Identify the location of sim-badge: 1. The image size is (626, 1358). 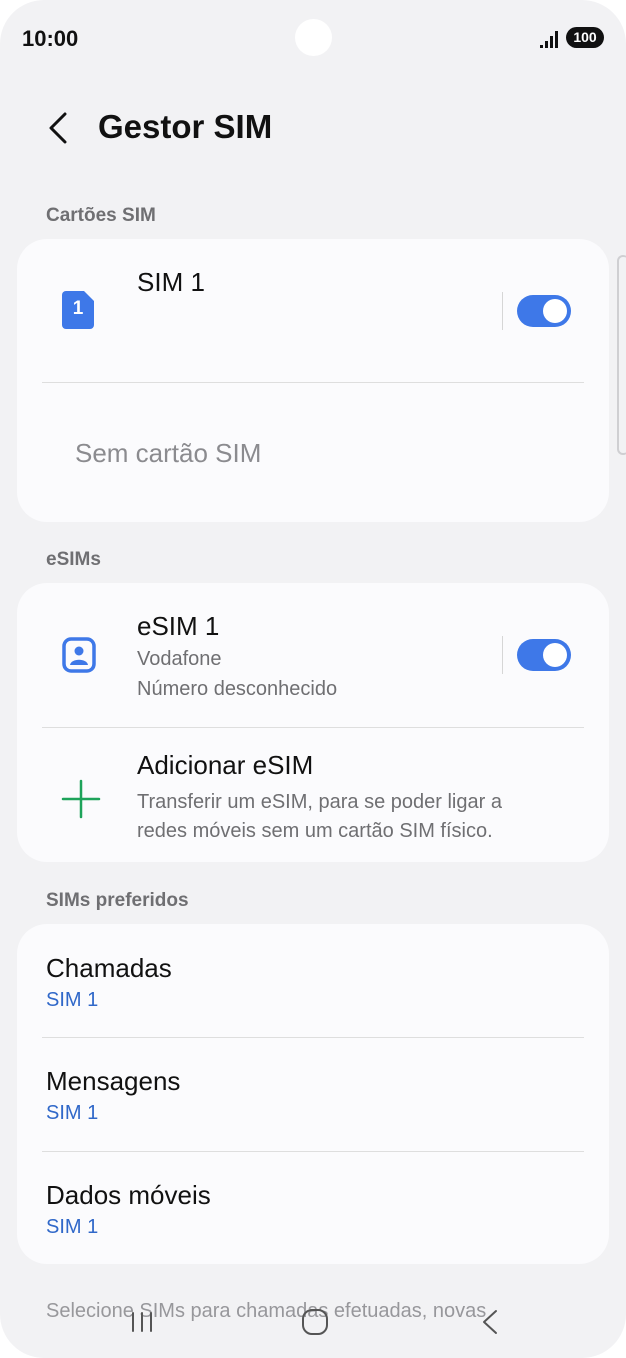
(78, 308).